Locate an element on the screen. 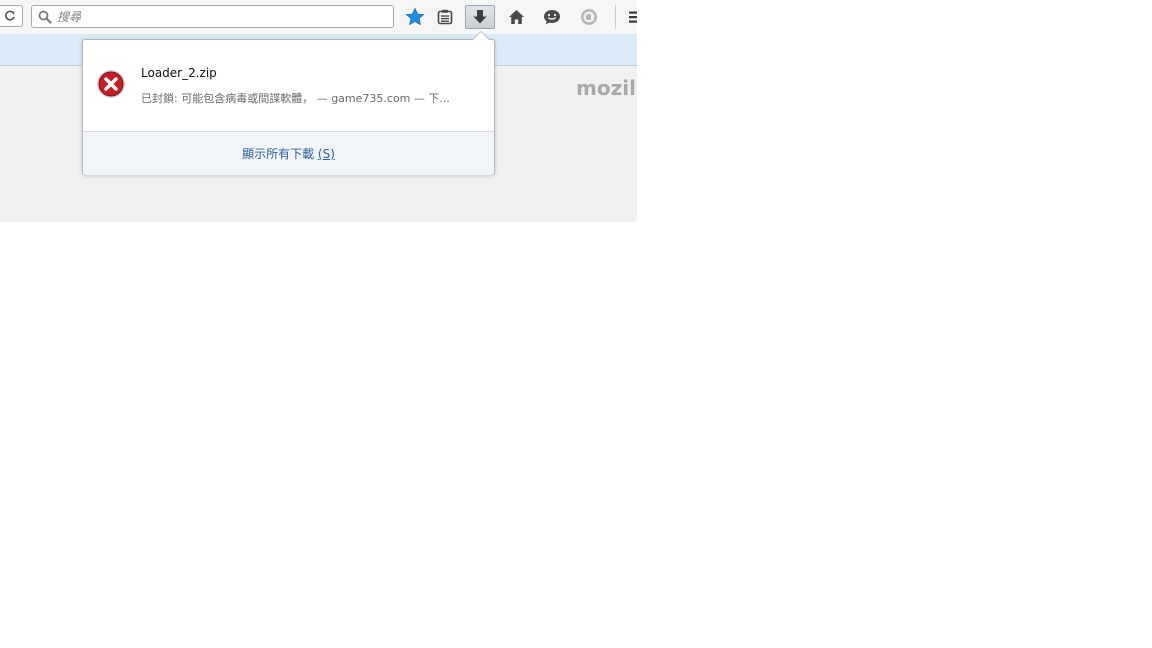 This screenshot has width=1152, height=648. home-button is located at coordinates (516, 17).